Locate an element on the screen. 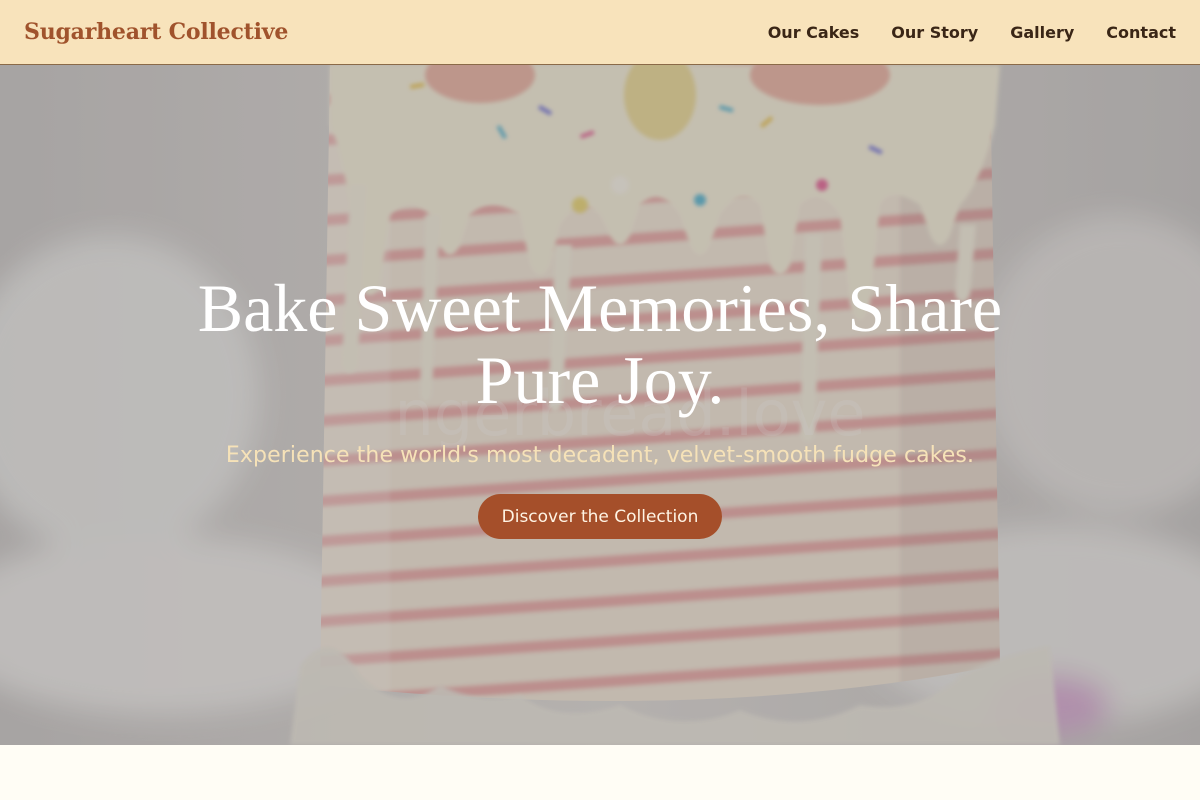  discover-collection-button: Discover the Collection is located at coordinates (600, 516).